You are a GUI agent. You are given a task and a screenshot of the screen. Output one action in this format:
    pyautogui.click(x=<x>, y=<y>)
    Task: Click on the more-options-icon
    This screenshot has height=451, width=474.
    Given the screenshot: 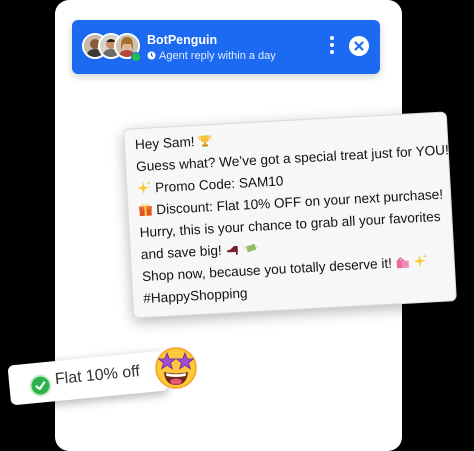 What is the action you would take?
    pyautogui.click(x=332, y=47)
    